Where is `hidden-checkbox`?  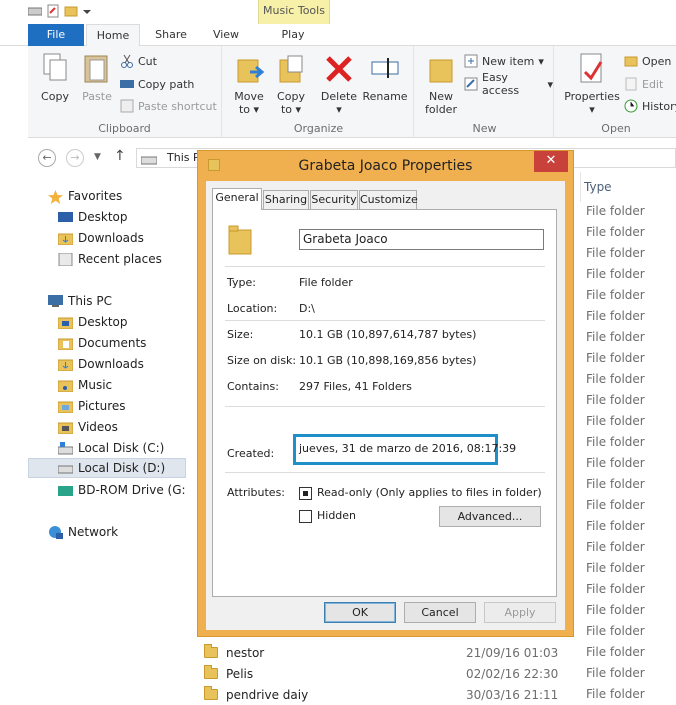
hidden-checkbox is located at coordinates (305, 516).